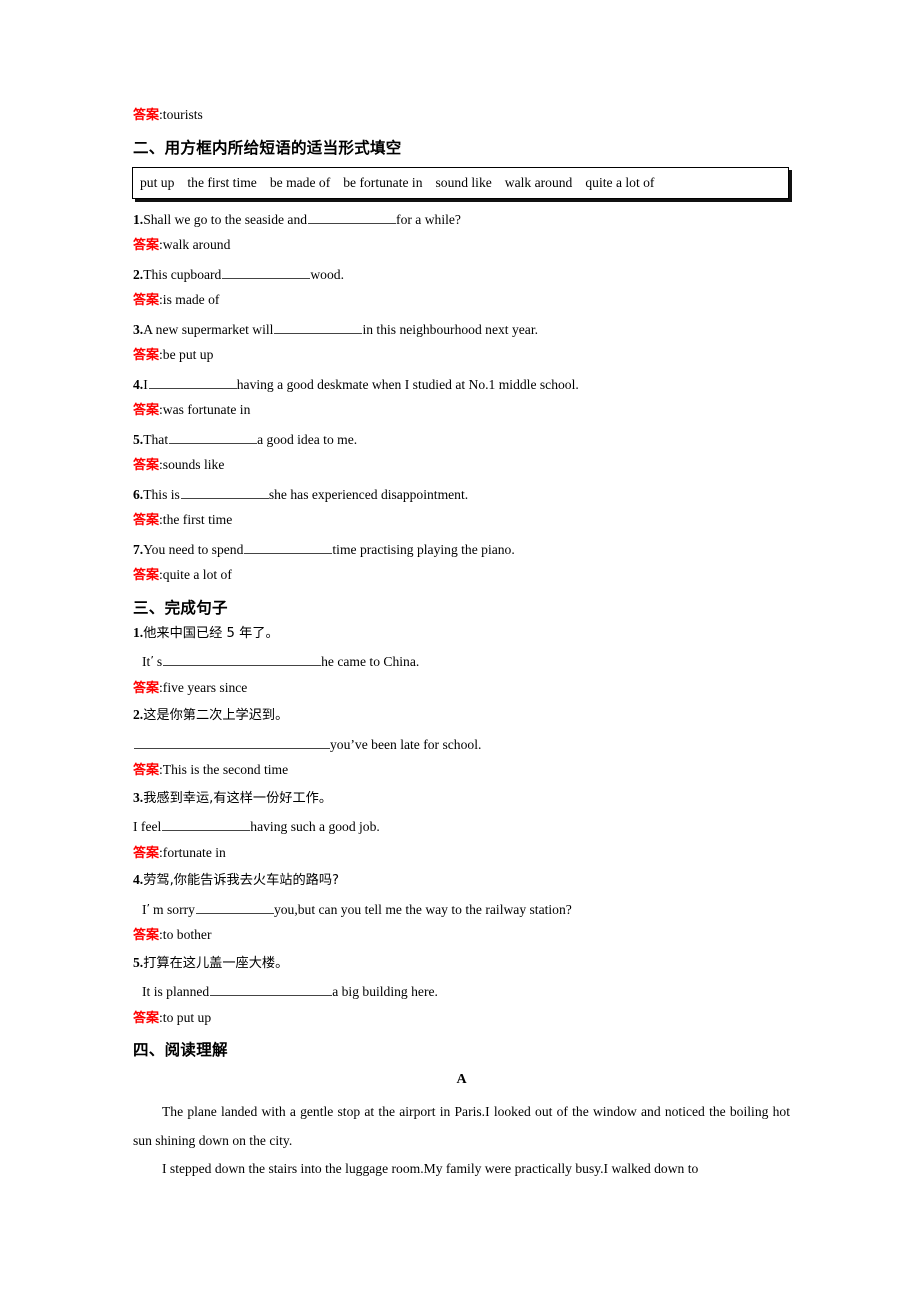 This screenshot has height=1302, width=920. What do you see at coordinates (206, 409) in the screenshot?
I see `answer-value: was fortunate in` at bounding box center [206, 409].